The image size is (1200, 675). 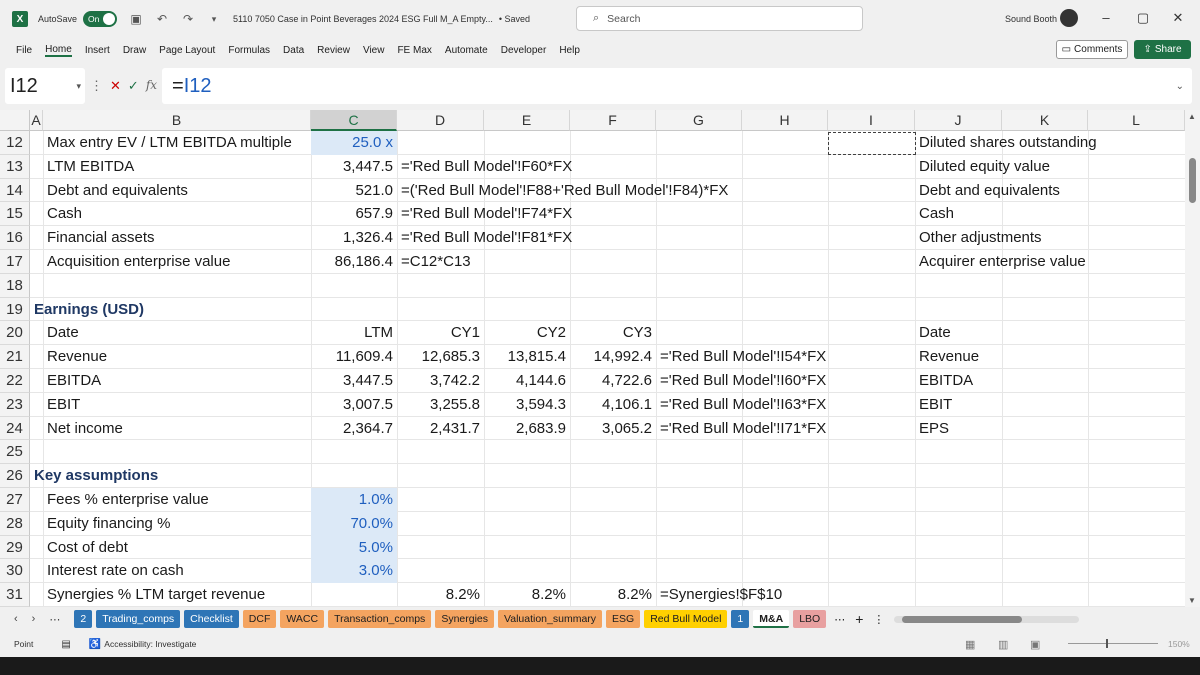 What do you see at coordinates (613, 333) in the screenshot?
I see `cell-f20: CY3` at bounding box center [613, 333].